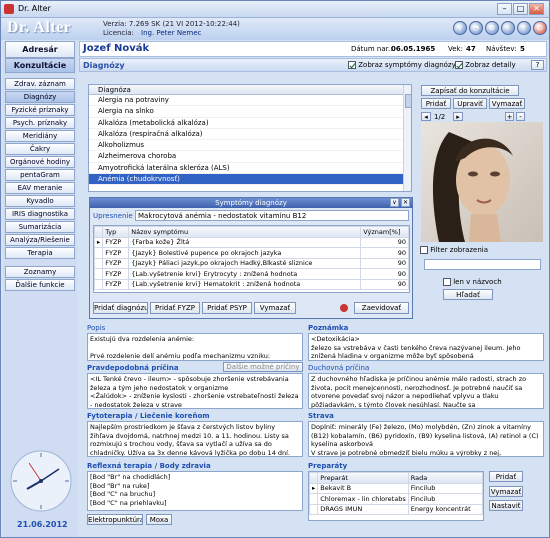  Describe the element at coordinates (507, 103) in the screenshot. I see `delete-button: Vymazať` at that location.